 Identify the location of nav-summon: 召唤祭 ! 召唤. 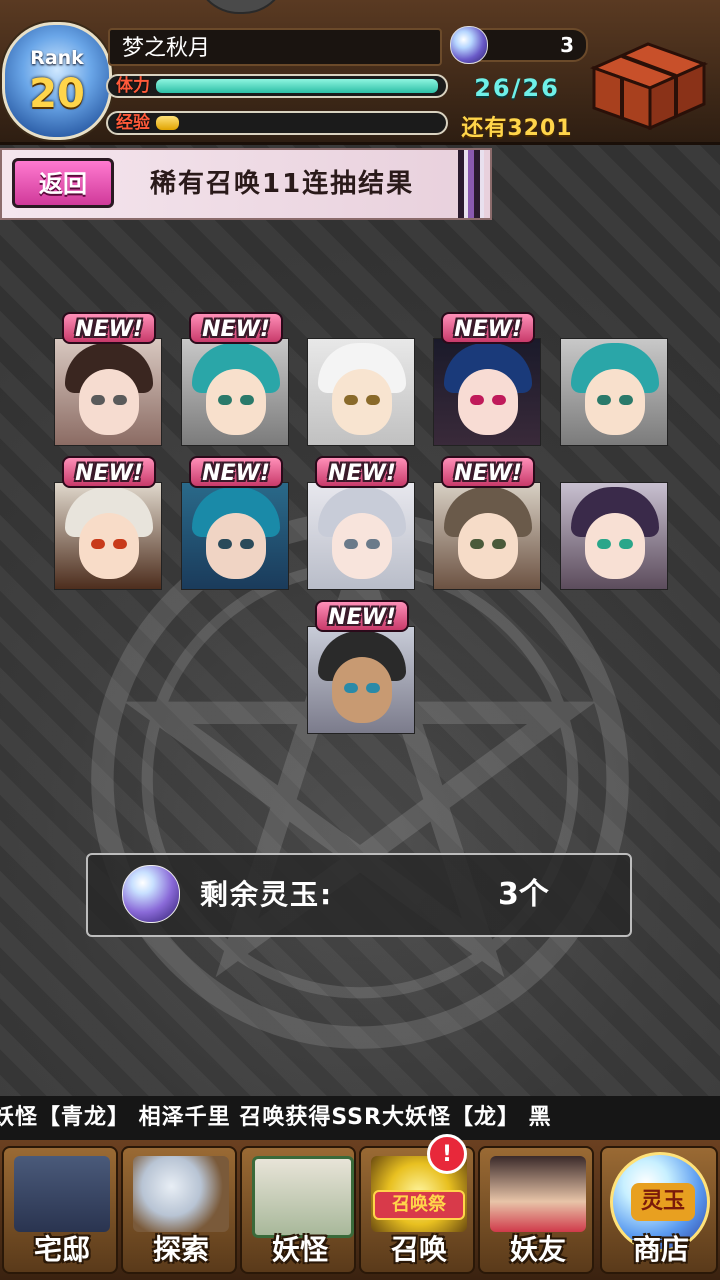
(417, 1204).